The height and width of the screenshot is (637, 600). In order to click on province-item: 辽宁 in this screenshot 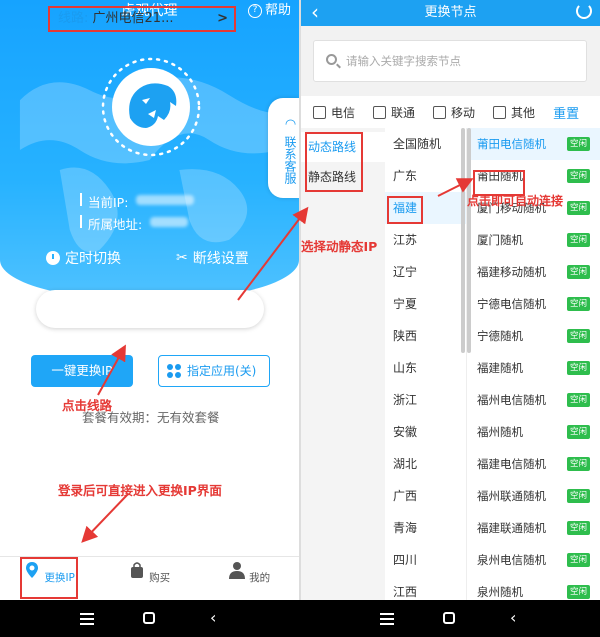, I will do `click(425, 272)`.